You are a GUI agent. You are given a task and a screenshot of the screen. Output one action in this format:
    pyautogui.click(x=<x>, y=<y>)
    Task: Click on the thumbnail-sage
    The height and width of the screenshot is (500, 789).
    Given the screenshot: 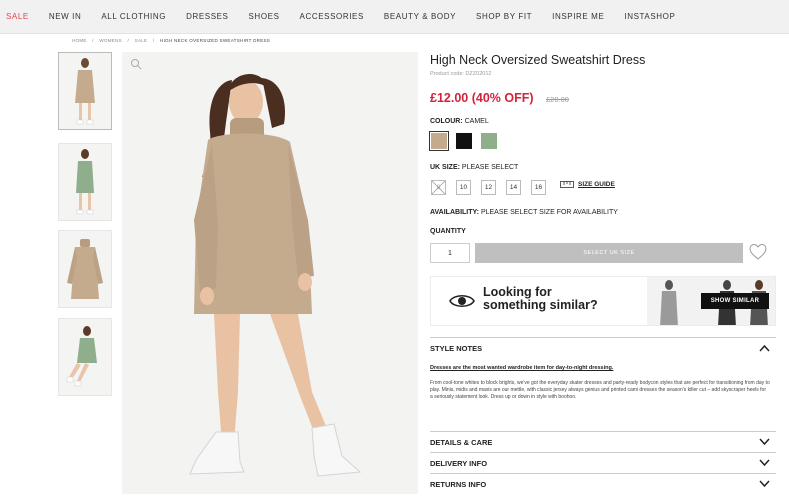 What is the action you would take?
    pyautogui.click(x=85, y=182)
    